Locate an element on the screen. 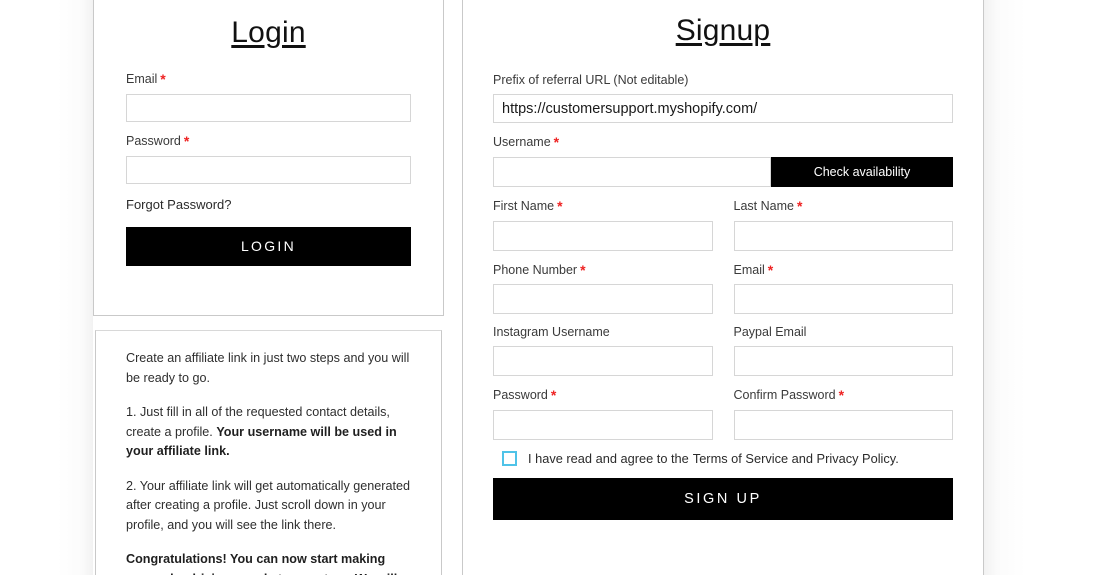 Image resolution: width=1094 pixels, height=575 pixels. contact-row: Phone Number * Email * is located at coordinates (723, 288).